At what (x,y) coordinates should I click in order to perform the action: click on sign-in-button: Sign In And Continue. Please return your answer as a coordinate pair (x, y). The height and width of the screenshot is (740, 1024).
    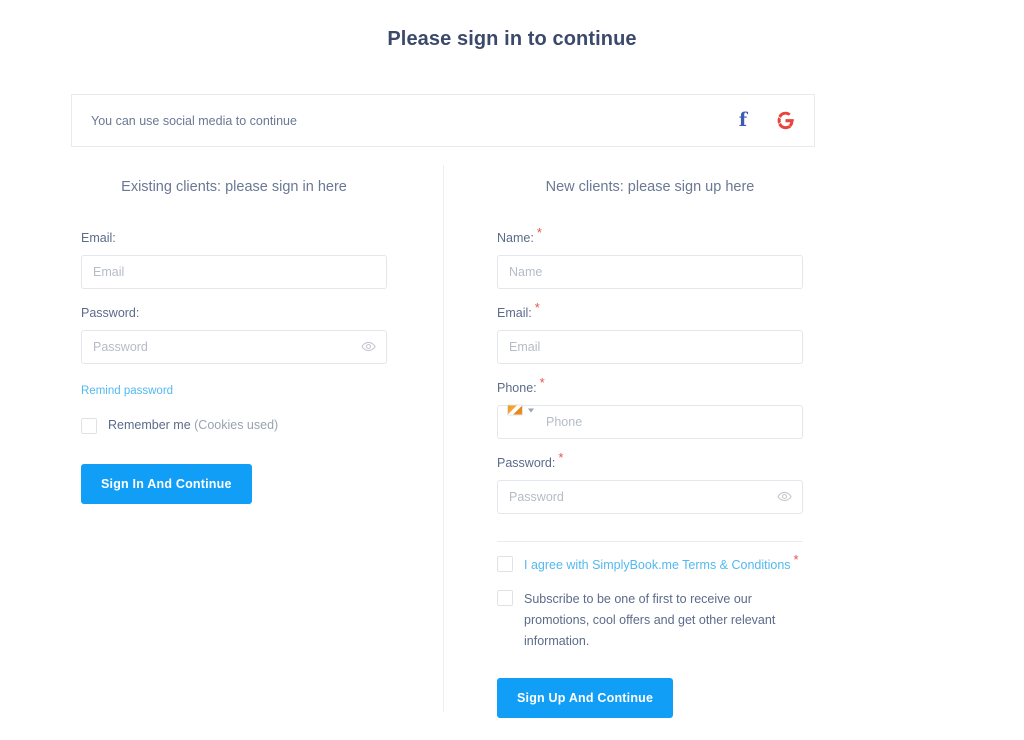
    Looking at the image, I should click on (166, 484).